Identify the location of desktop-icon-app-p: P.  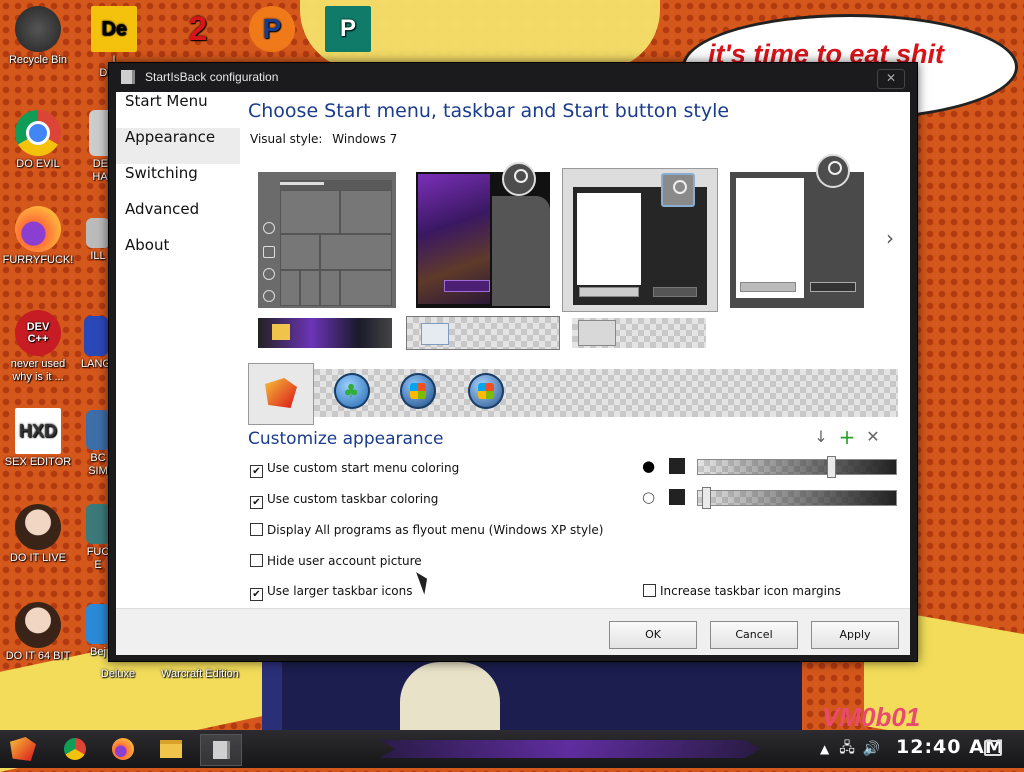
(272, 30).